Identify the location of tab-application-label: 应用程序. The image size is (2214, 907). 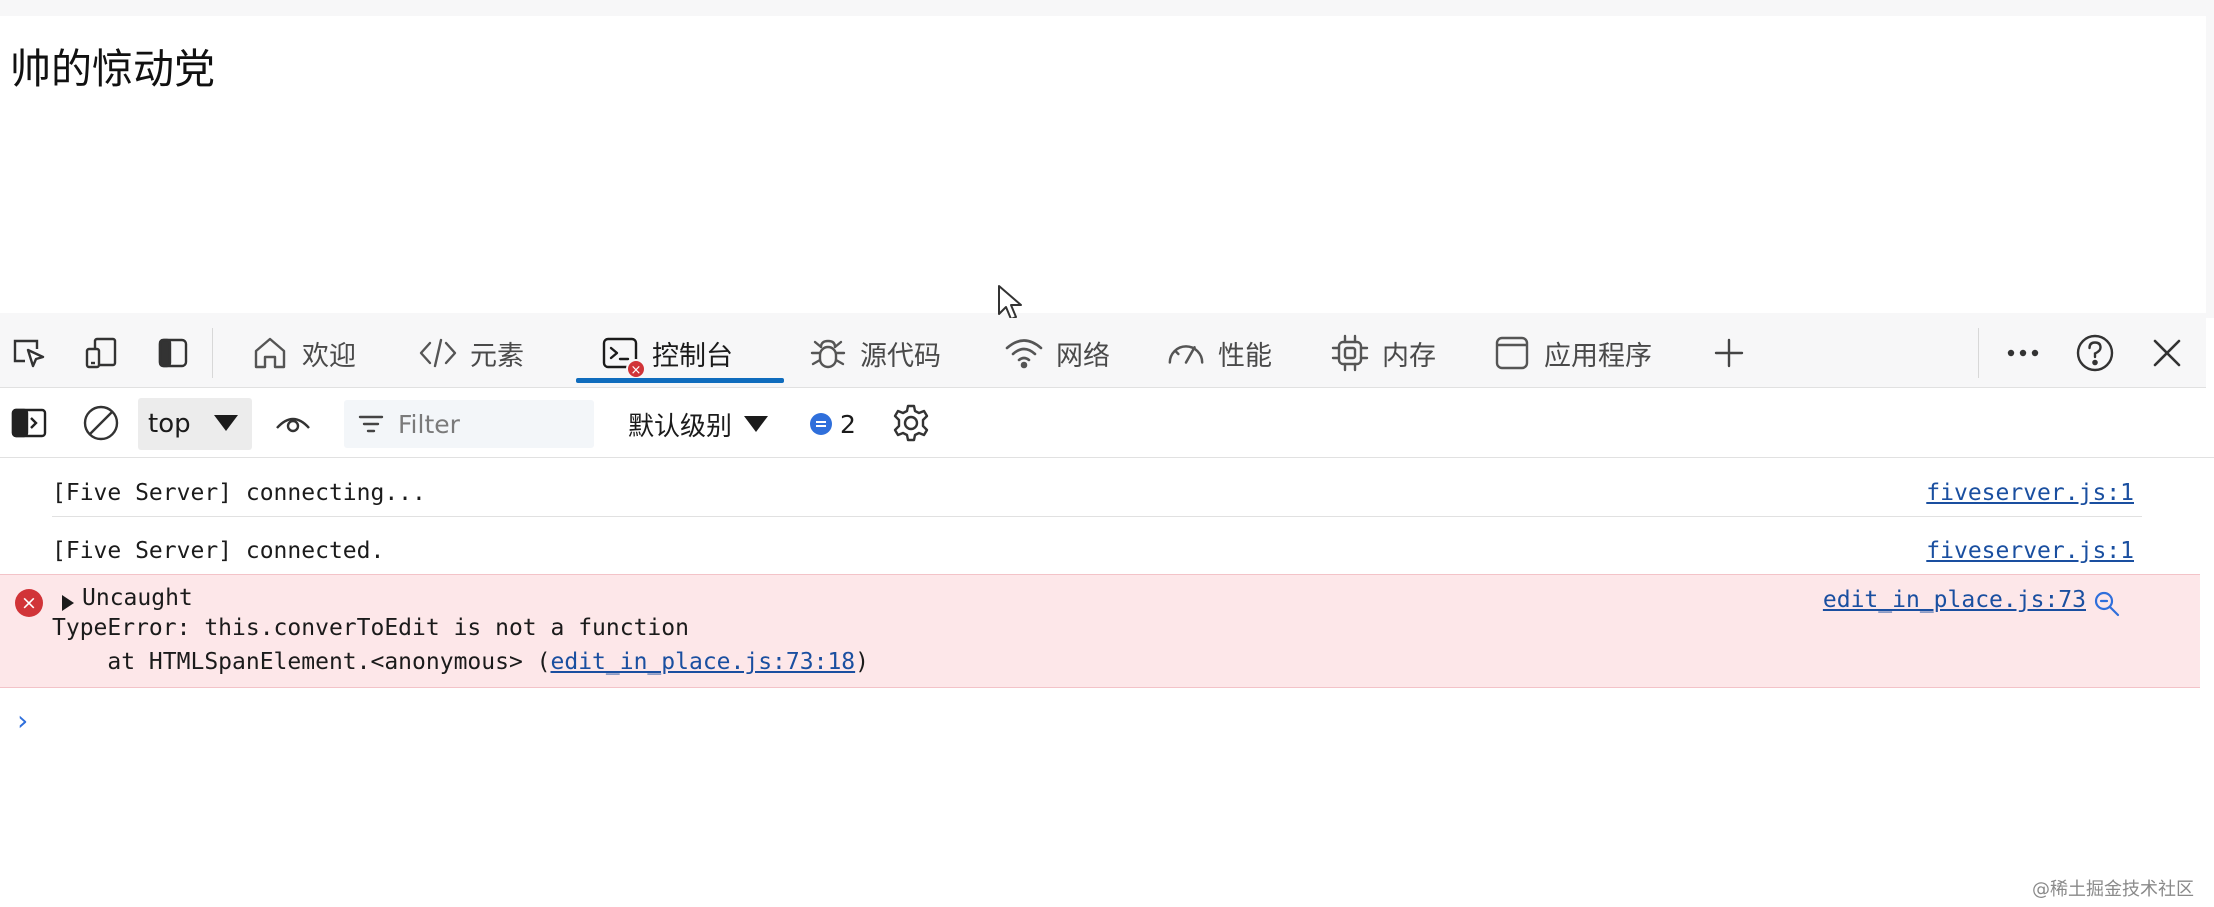
(1598, 356).